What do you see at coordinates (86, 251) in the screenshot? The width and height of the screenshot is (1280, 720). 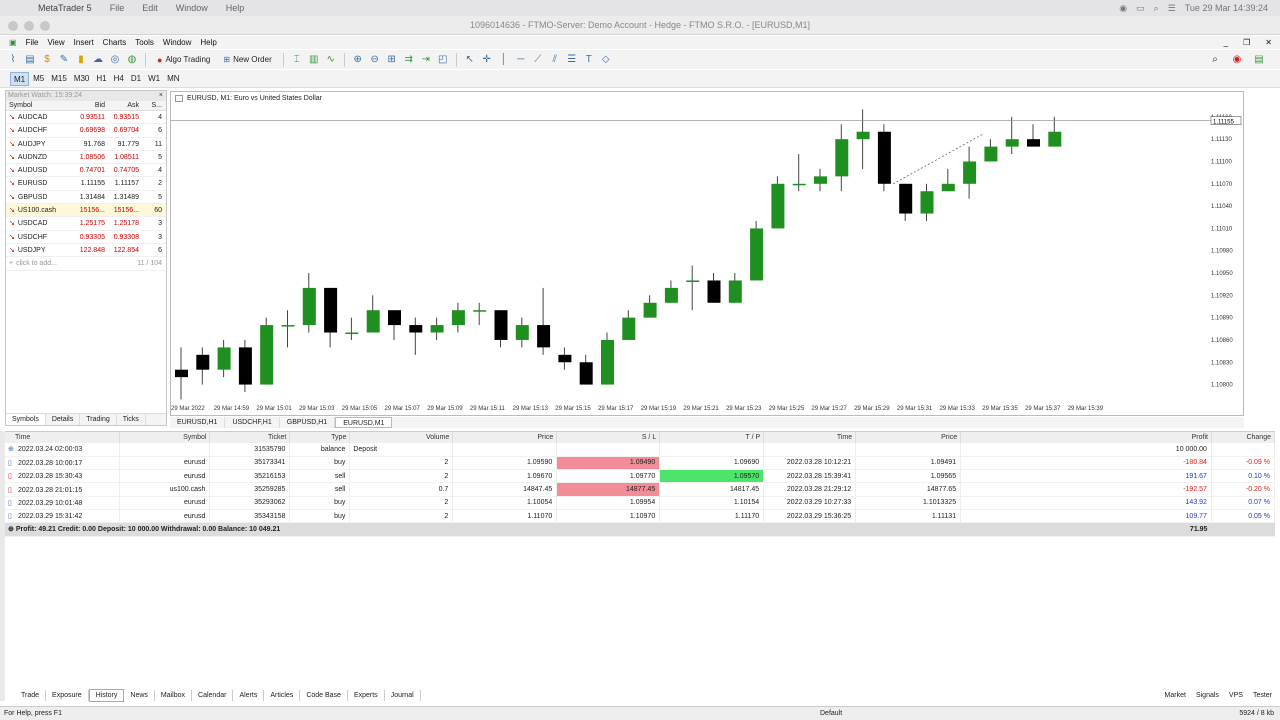 I see `market-watch-row: ↘ USDJPY 122.848 122.854 6` at bounding box center [86, 251].